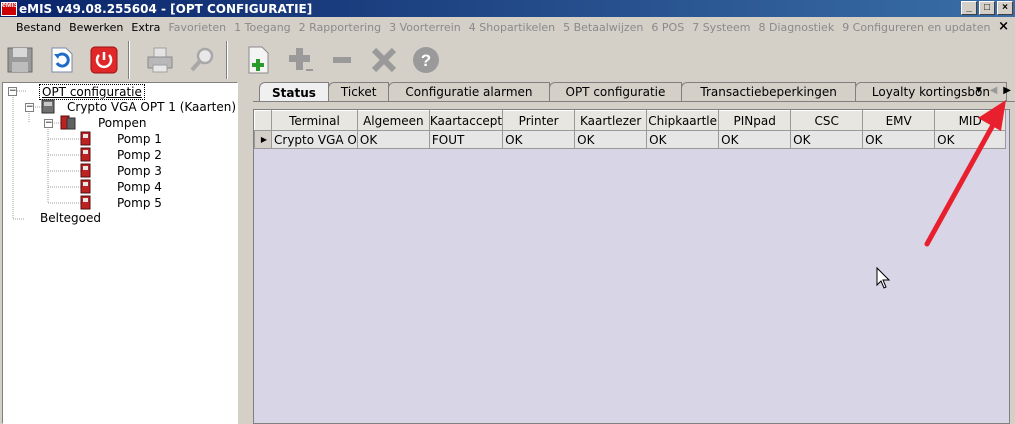 This screenshot has width=1015, height=424. Describe the element at coordinates (139, 154) in the screenshot. I see `tree-pump-label: Pomp 2` at that location.